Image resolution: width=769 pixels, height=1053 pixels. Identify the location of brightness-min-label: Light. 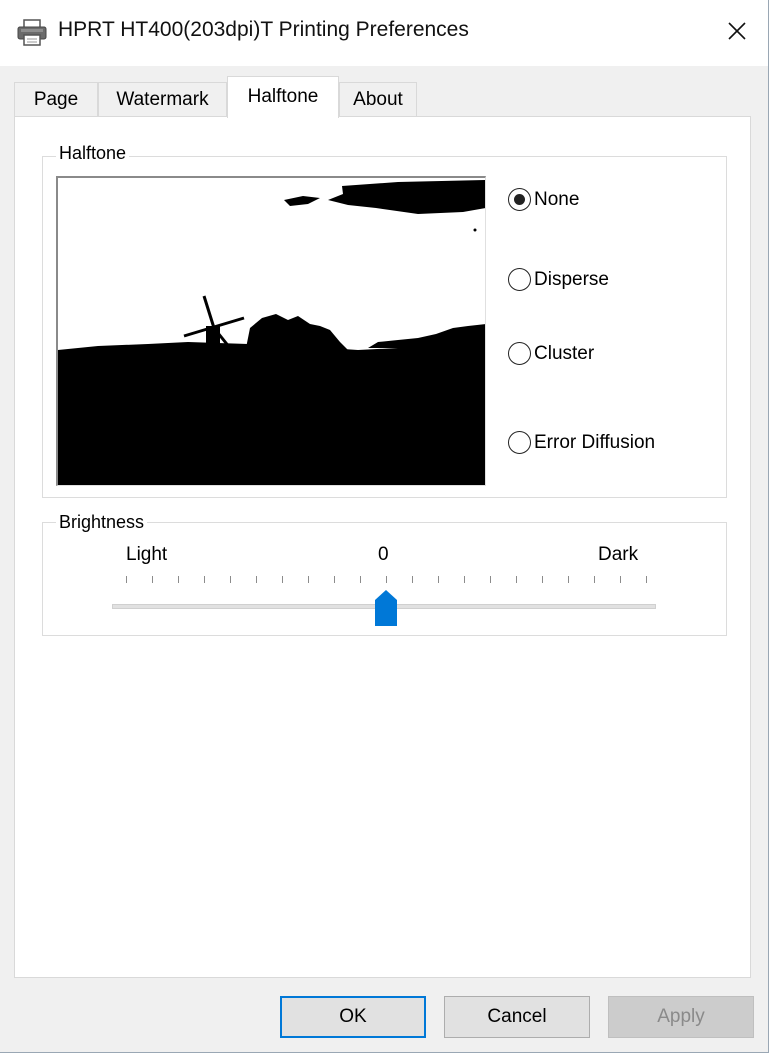
(147, 554).